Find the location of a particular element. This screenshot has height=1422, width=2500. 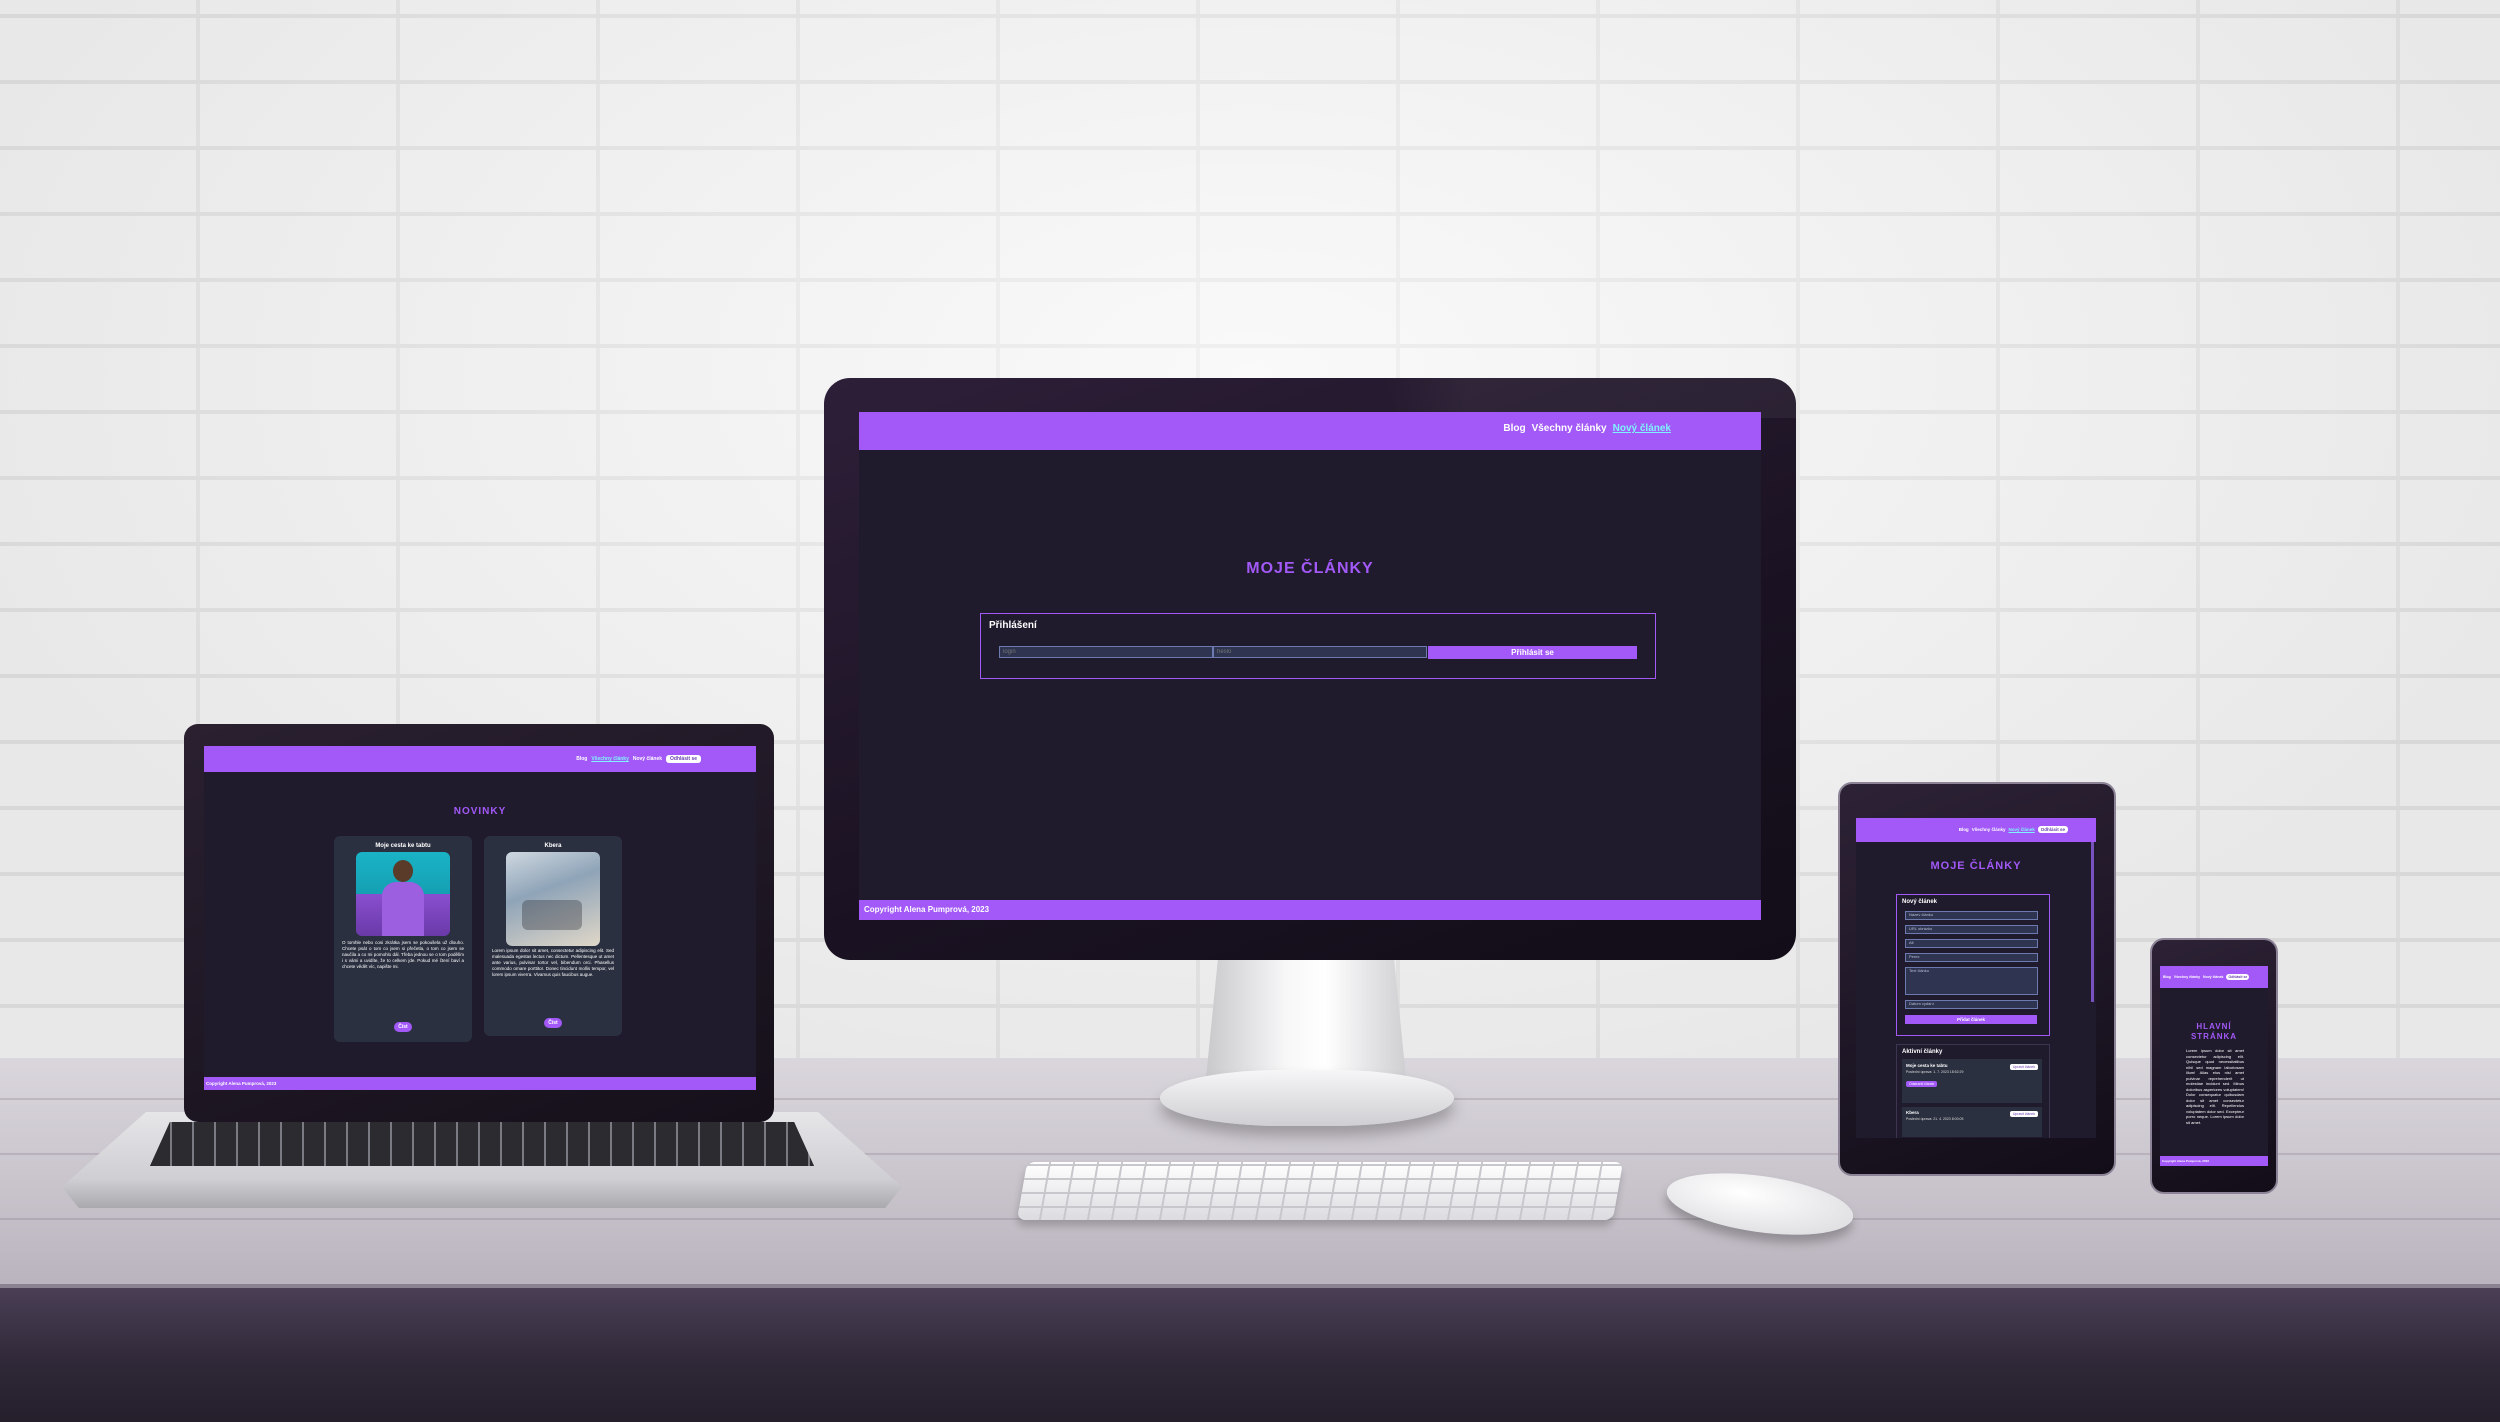

monitor-stand is located at coordinates (1306, 1018).